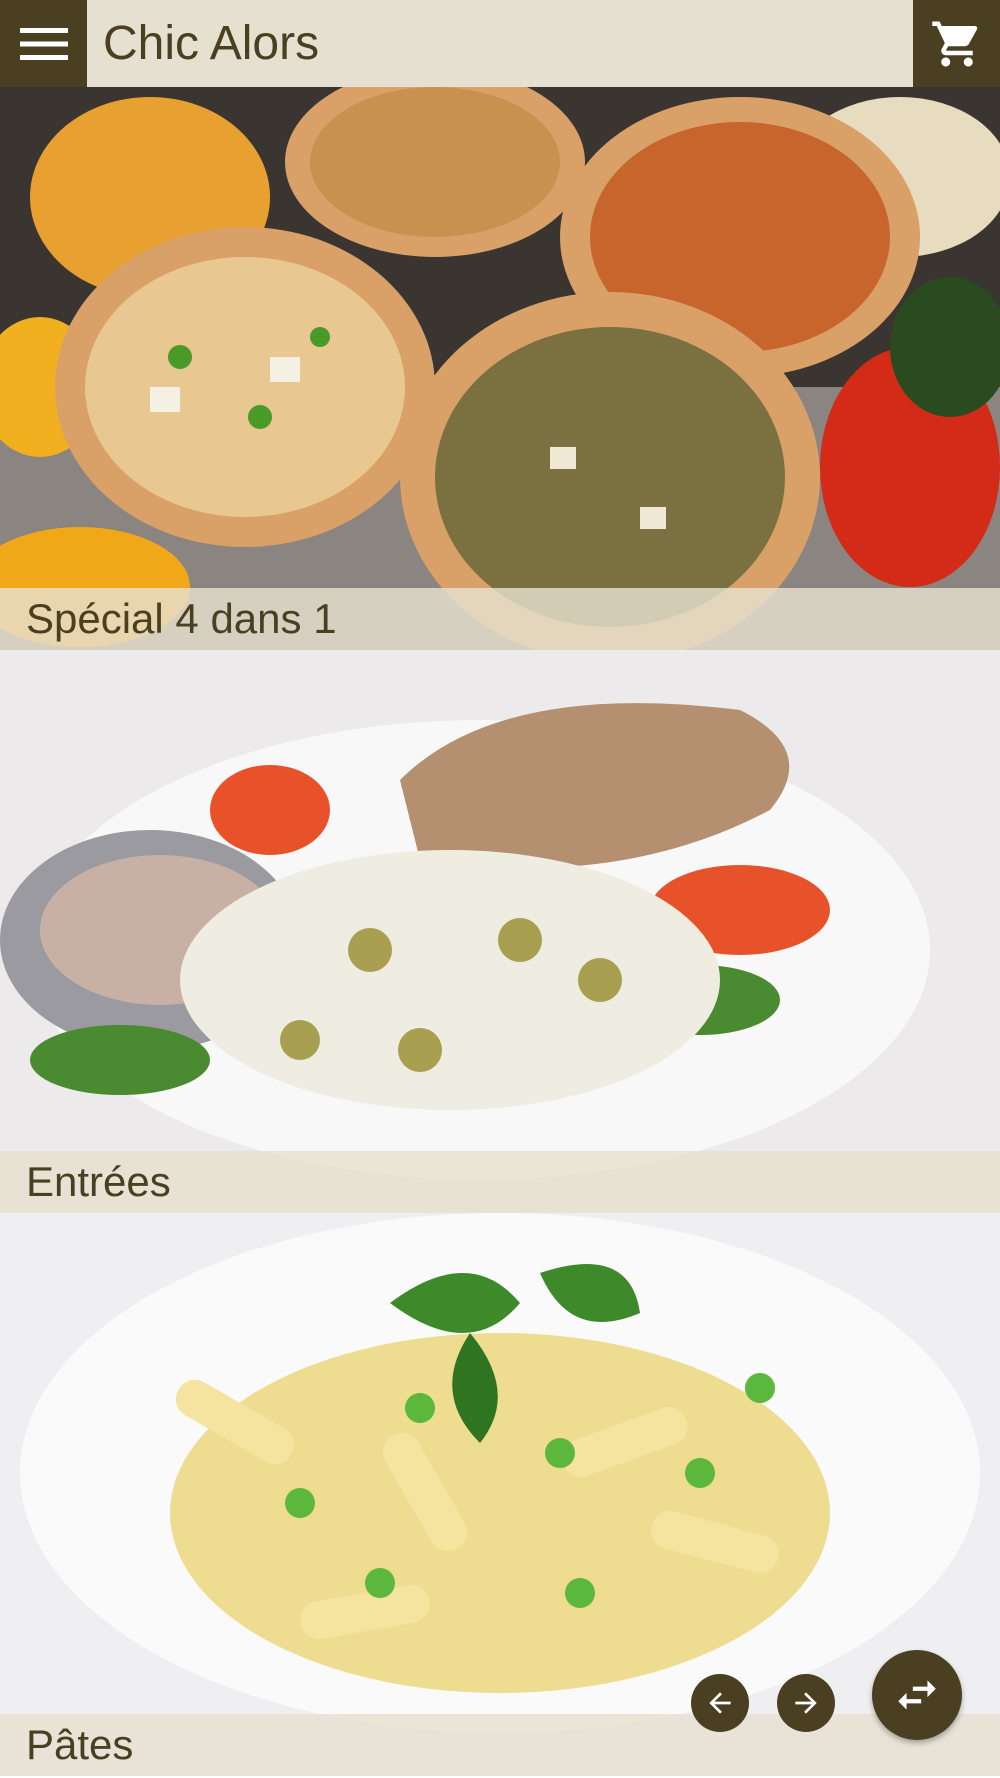 This screenshot has height=1778, width=1000. What do you see at coordinates (500, 619) in the screenshot?
I see `category-label-bar: Spécial 4 dans 1` at bounding box center [500, 619].